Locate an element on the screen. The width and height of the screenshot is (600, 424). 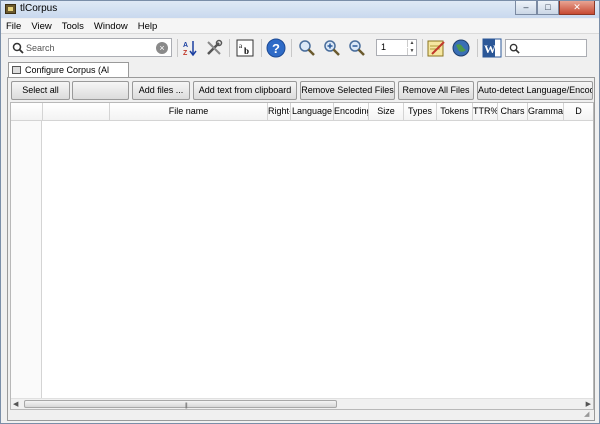
page-value: 1 is located at coordinates (384, 47).